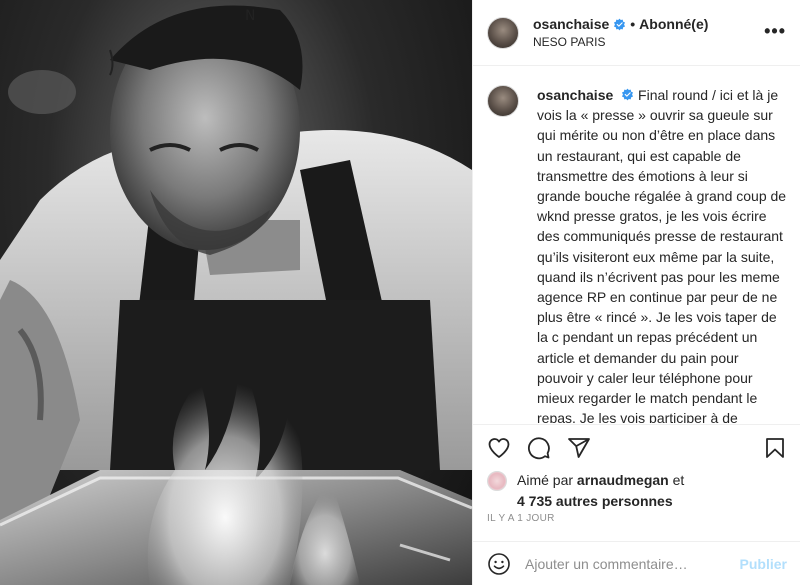 The image size is (800, 585). I want to click on svg-text: N, so click(250, 16).